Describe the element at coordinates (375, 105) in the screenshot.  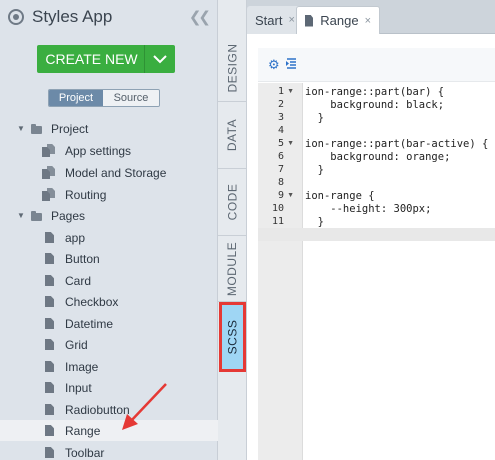
I see `code-line: background: black;` at that location.